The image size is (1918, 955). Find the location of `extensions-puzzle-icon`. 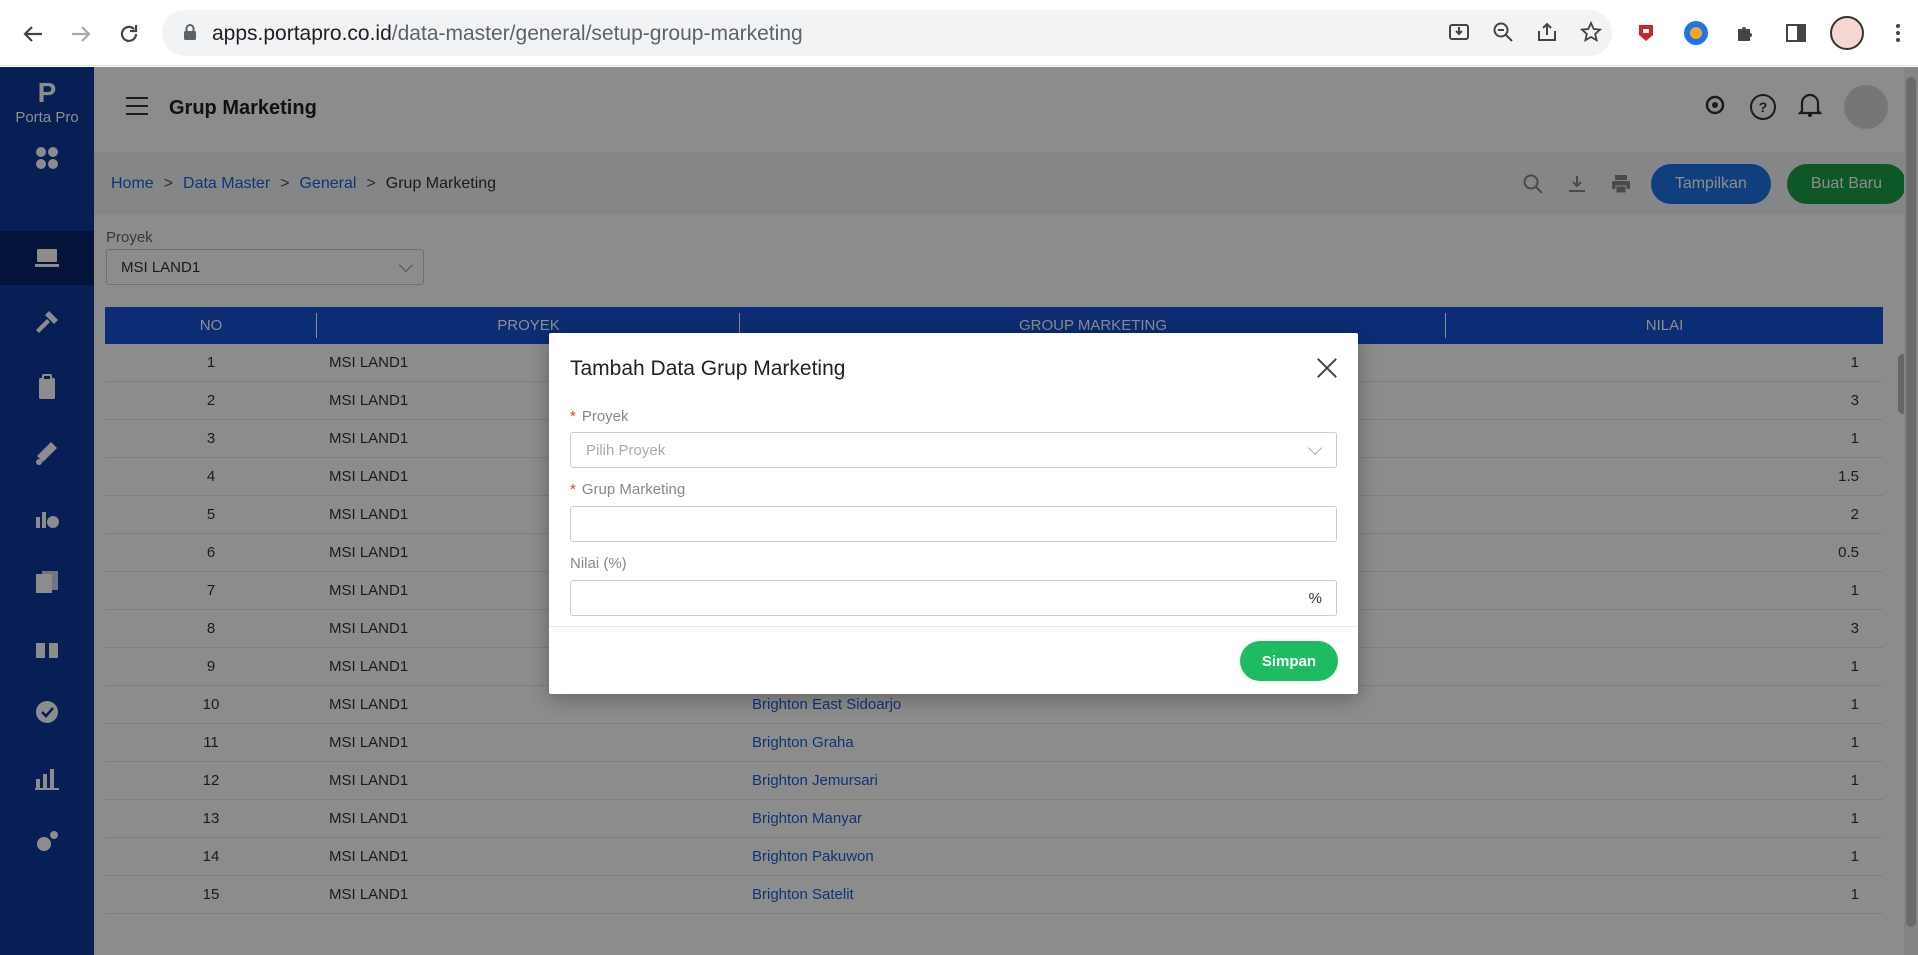

extensions-puzzle-icon is located at coordinates (1746, 33).